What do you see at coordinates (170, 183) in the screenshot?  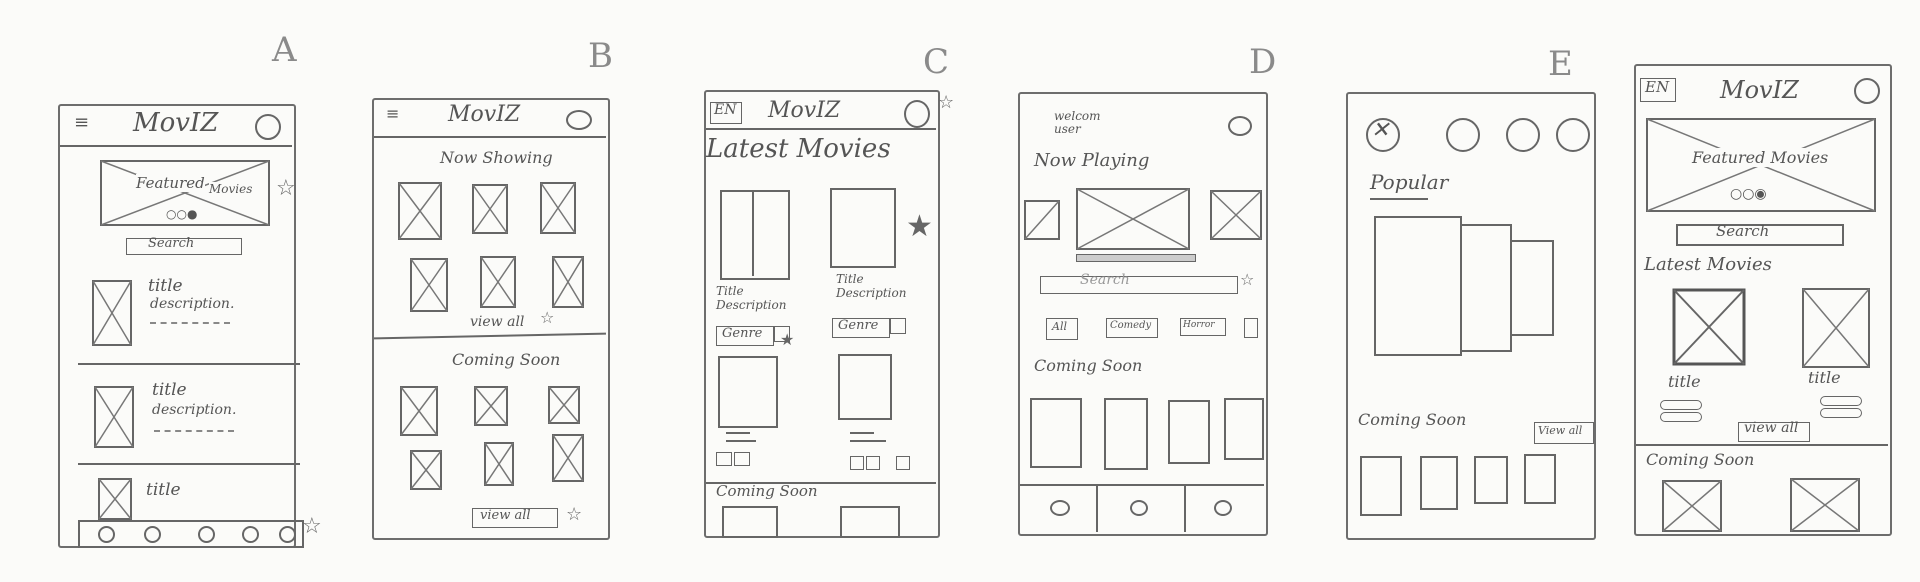 I see `featured-label: Featured` at bounding box center [170, 183].